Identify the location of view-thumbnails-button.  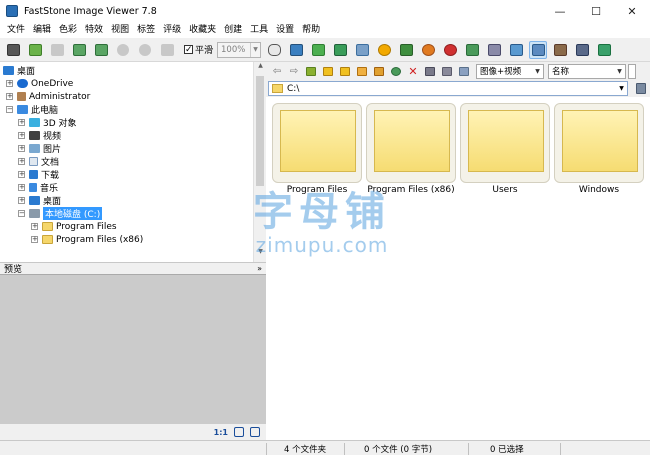
(430, 71).